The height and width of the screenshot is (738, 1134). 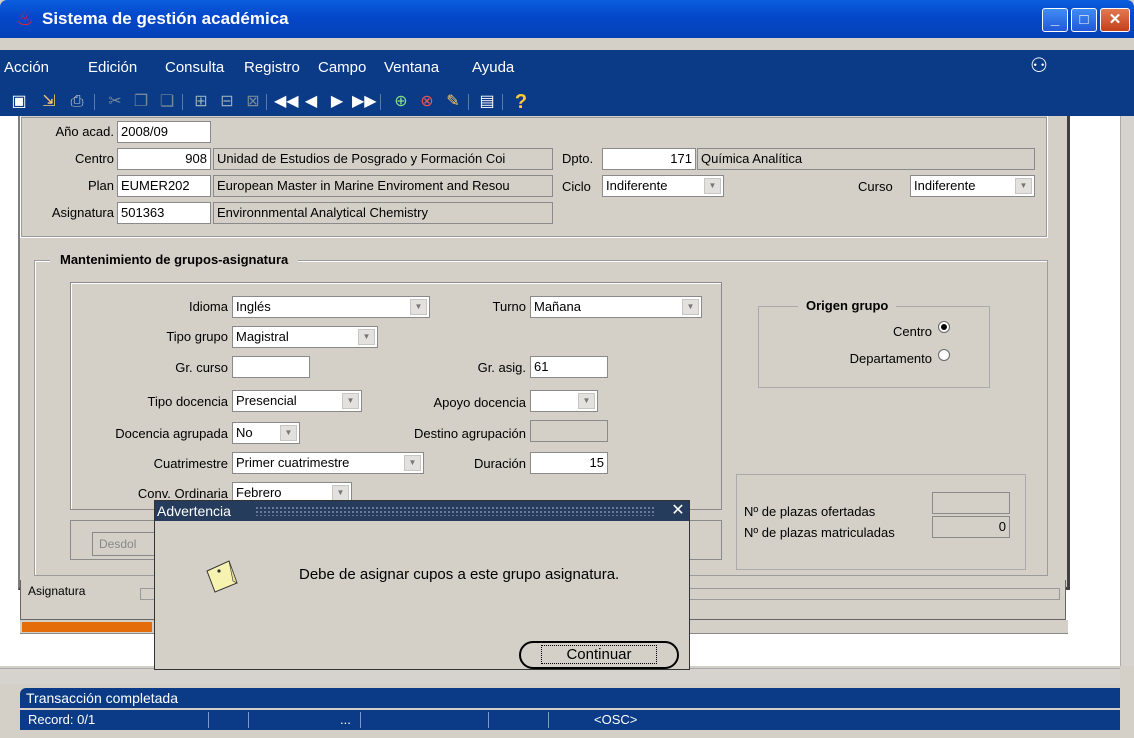 What do you see at coordinates (271, 367) in the screenshot?
I see `gr-curso-field` at bounding box center [271, 367].